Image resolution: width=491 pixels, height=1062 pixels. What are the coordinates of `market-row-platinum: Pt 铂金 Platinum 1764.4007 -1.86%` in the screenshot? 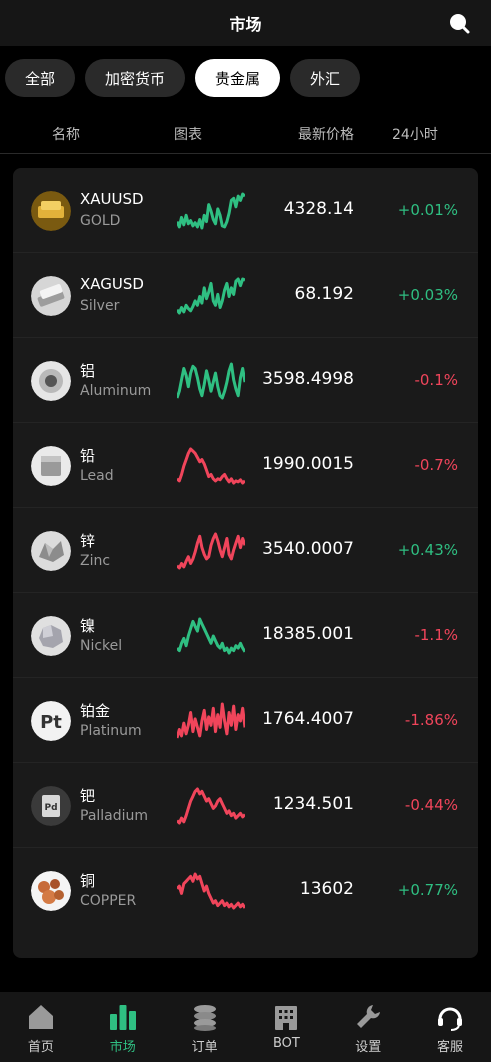 It's located at (245, 720).